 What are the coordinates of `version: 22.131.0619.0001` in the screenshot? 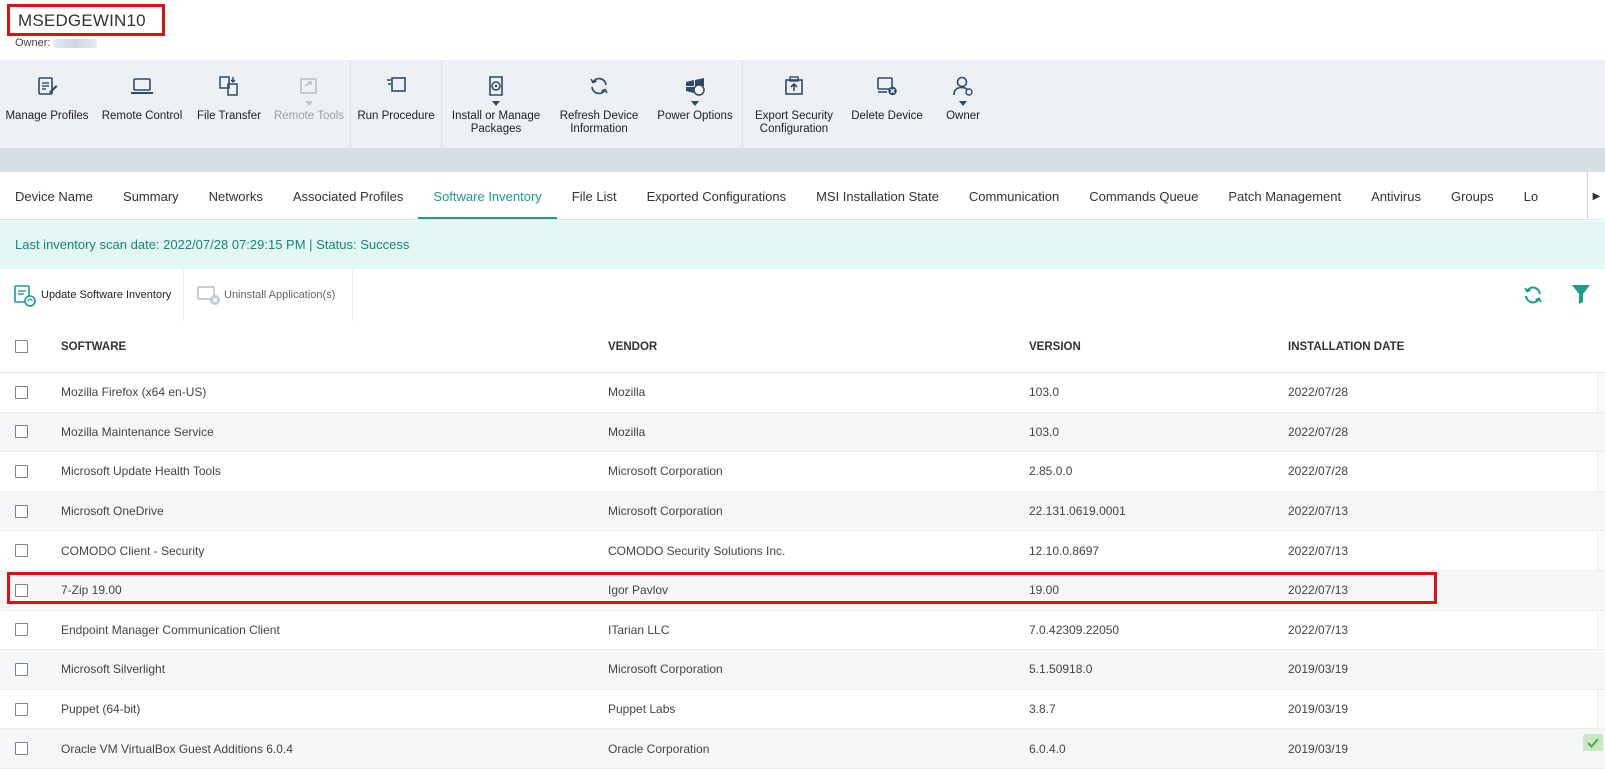 It's located at (1077, 511).